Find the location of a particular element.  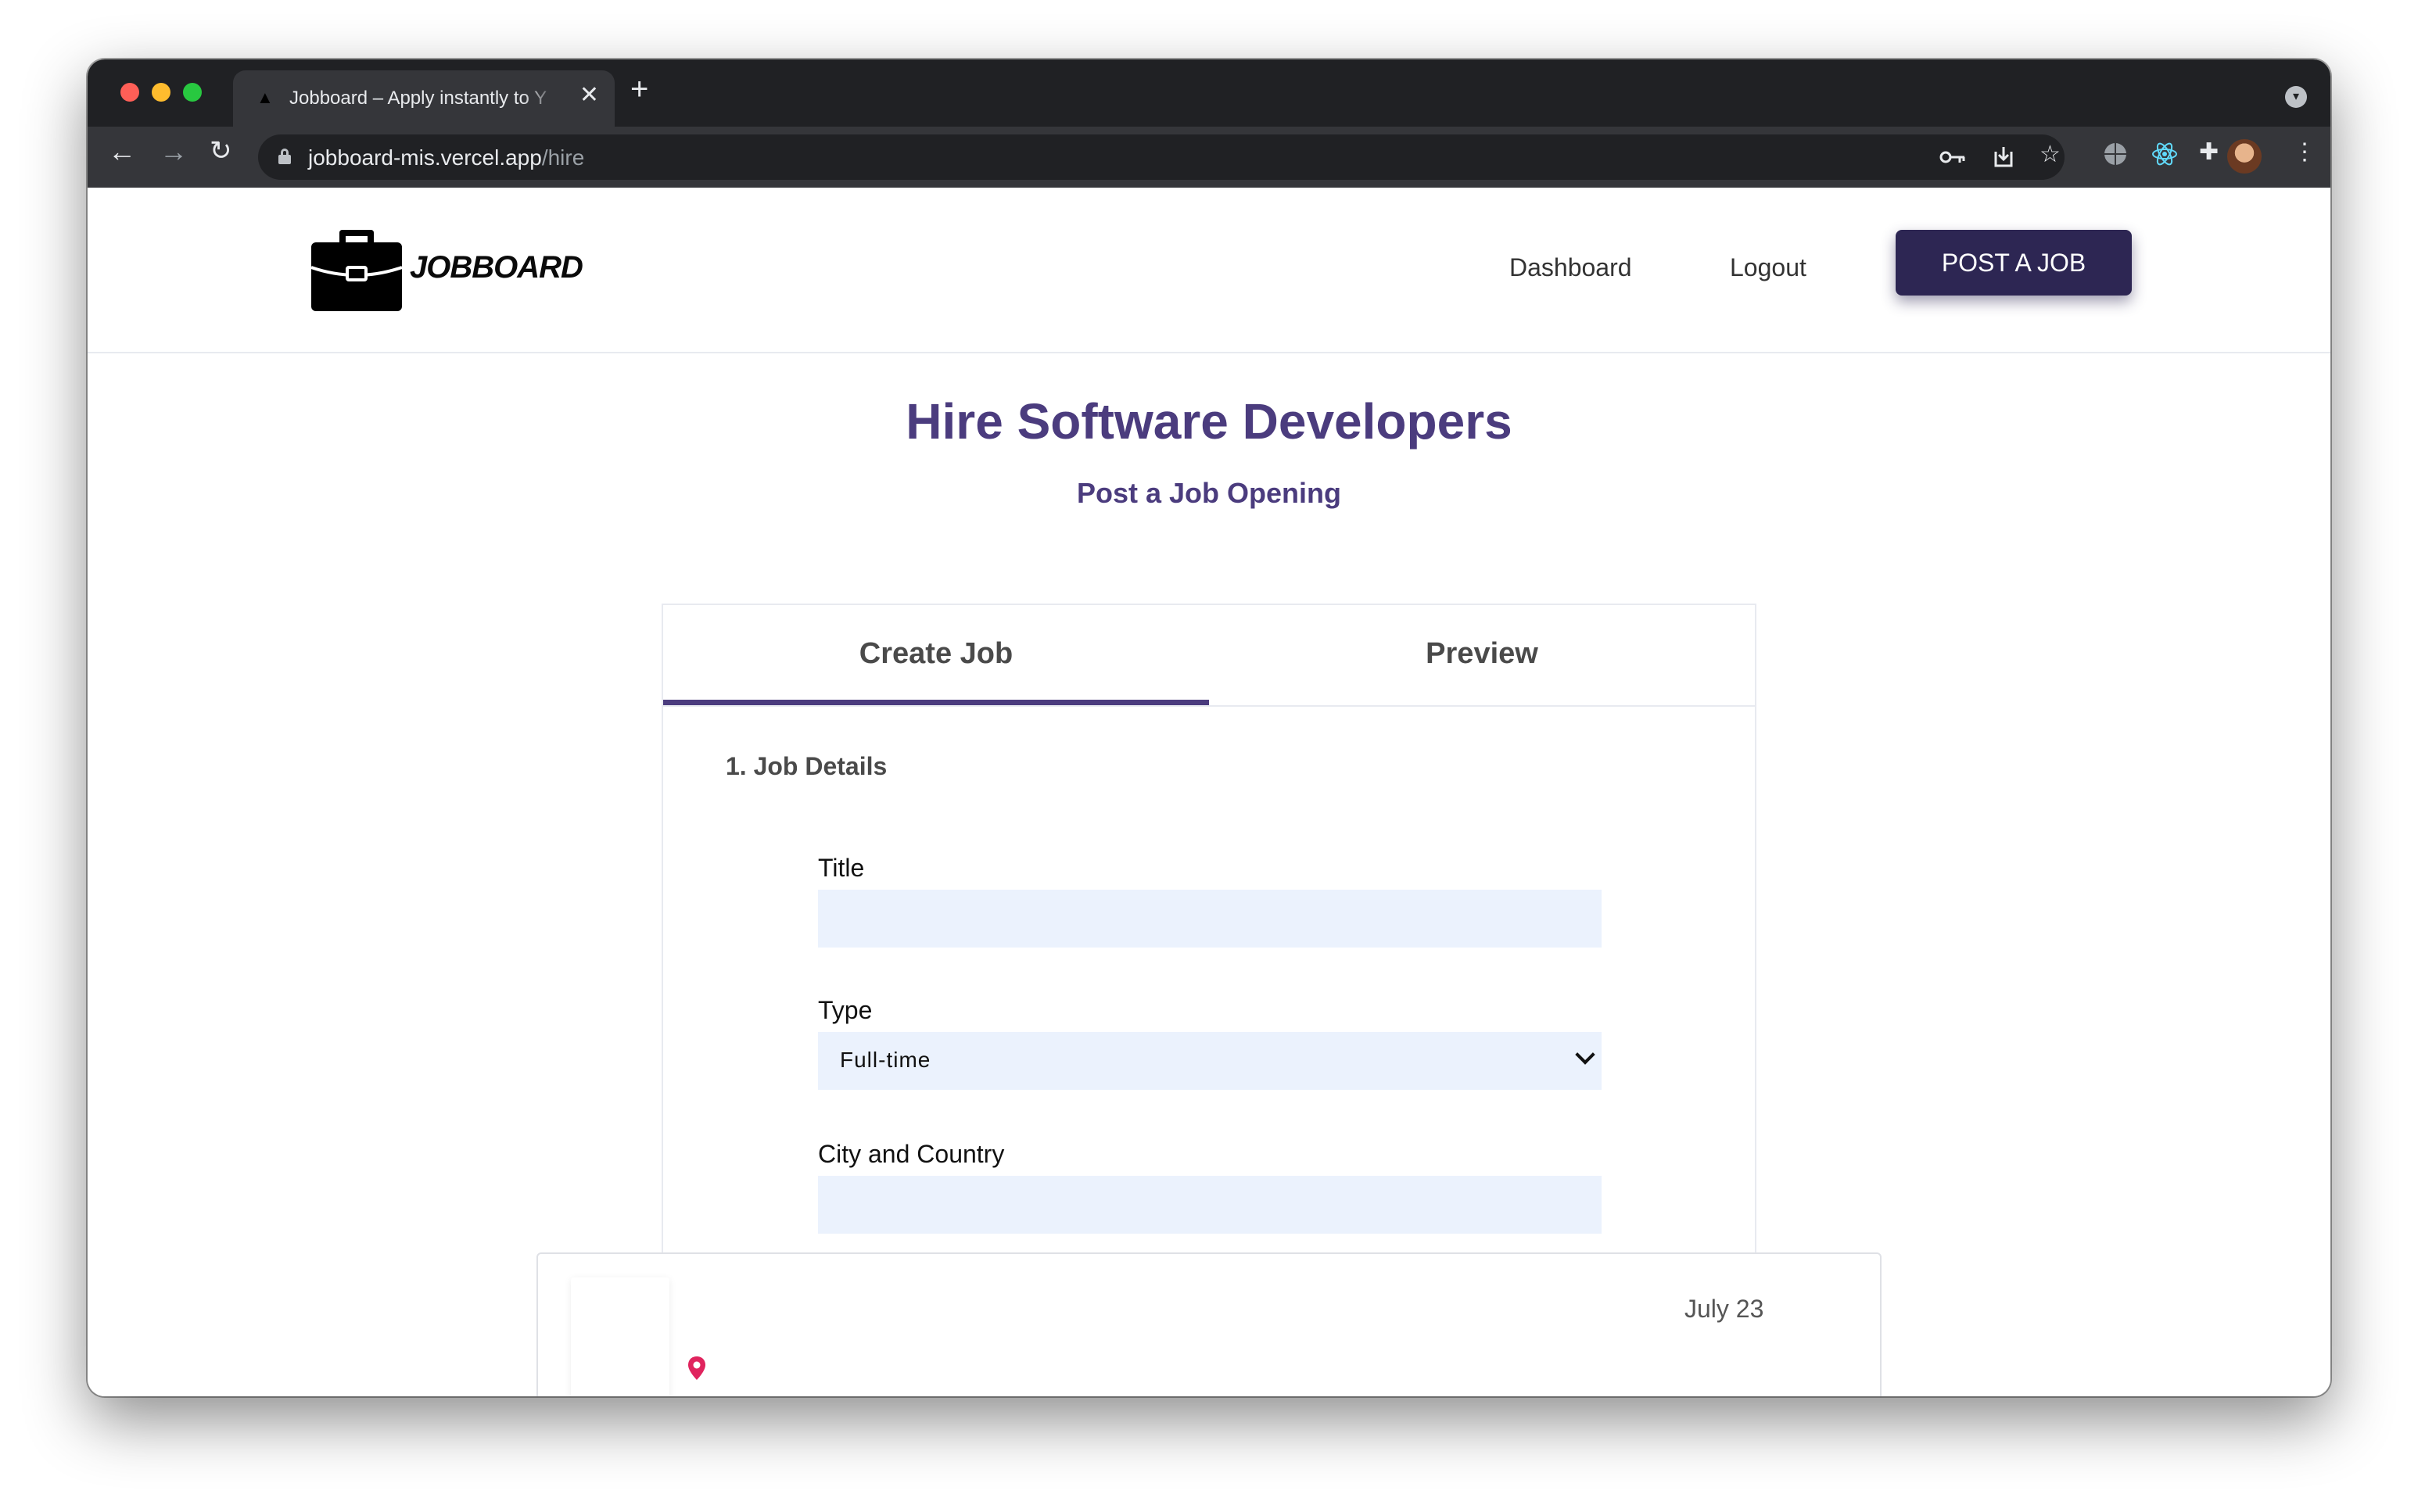

install-icon is located at coordinates (2003, 157).